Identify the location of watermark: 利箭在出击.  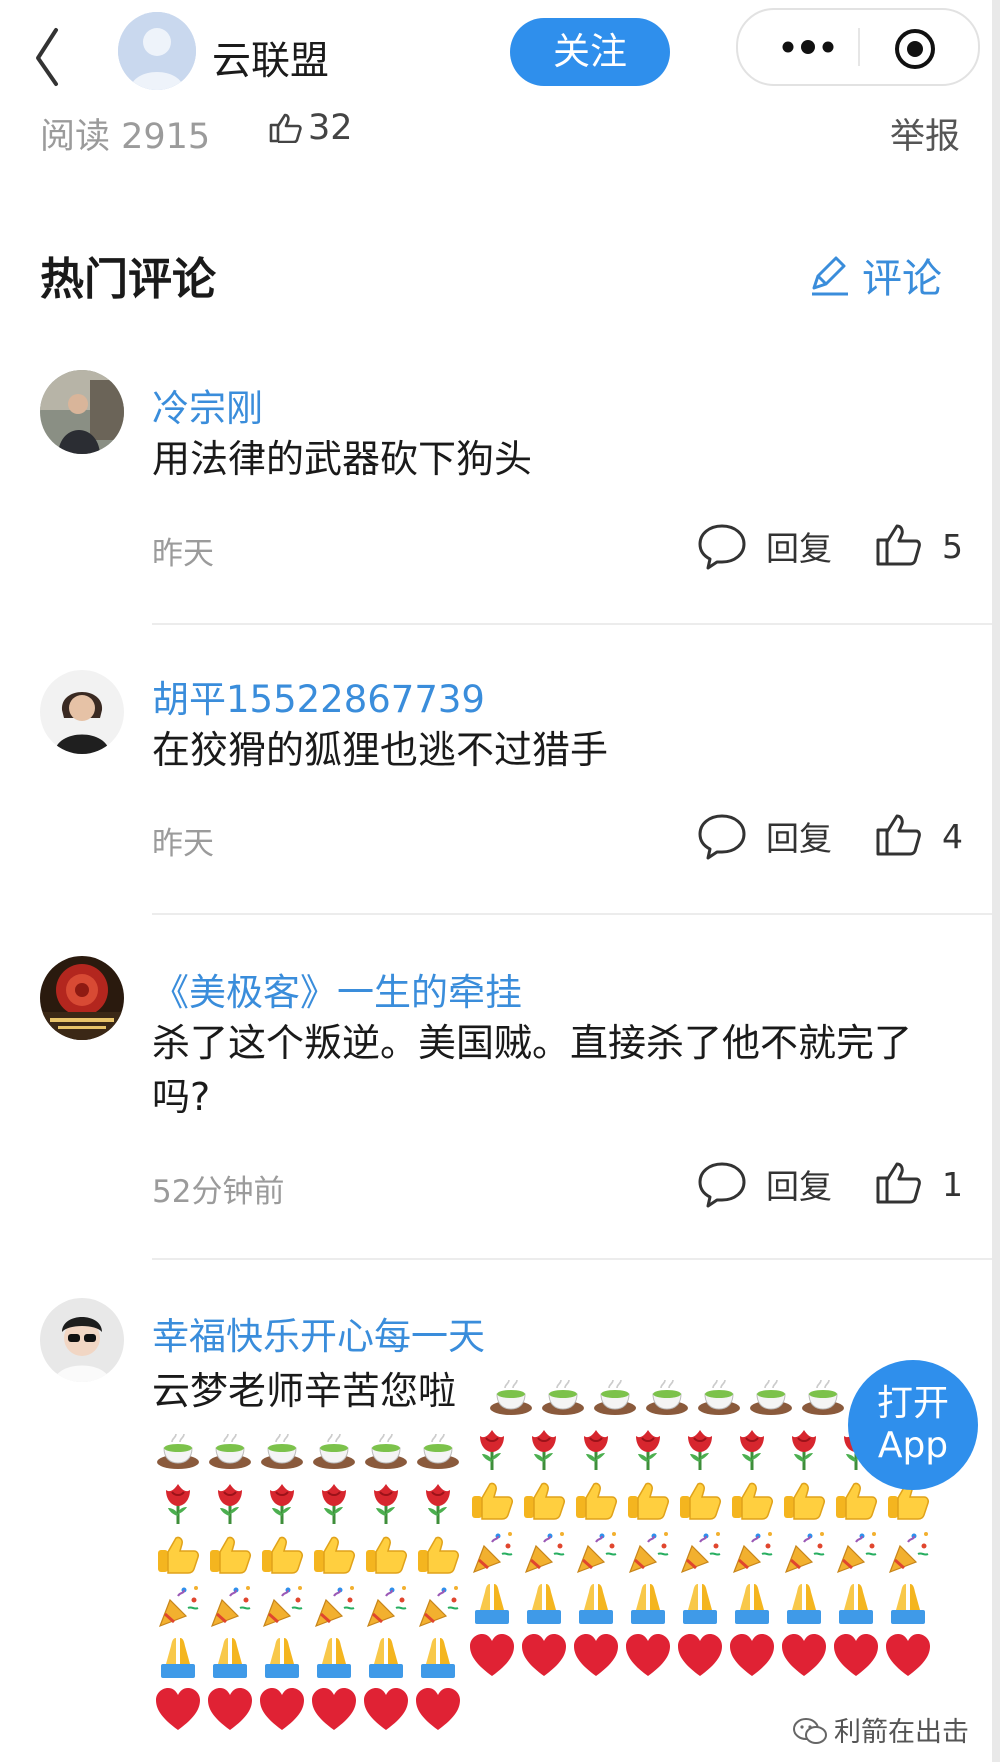
(880, 1729).